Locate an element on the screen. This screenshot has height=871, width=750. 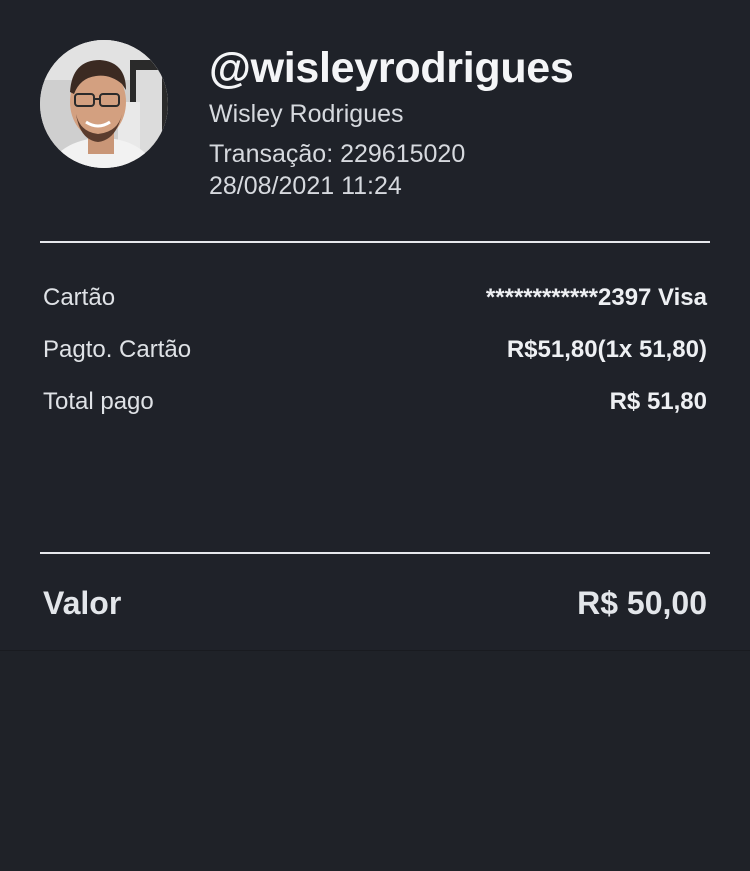
transaction-datetime: 28/08/2021 11:24 is located at coordinates (305, 186).